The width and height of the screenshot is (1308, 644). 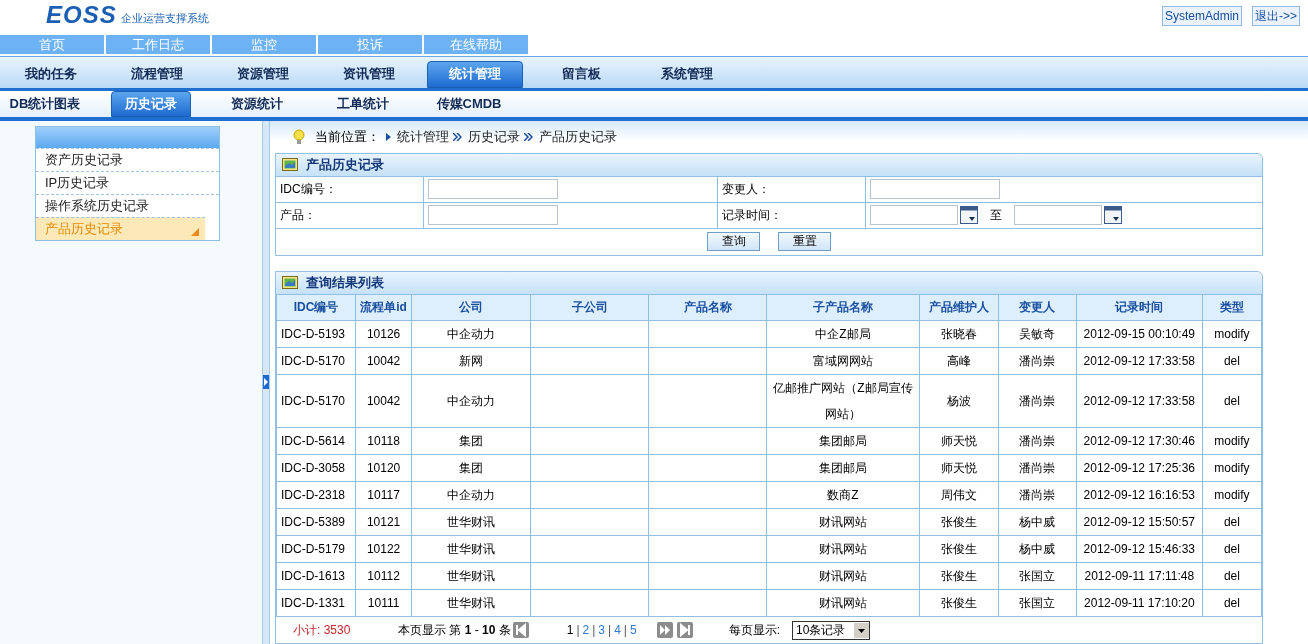 What do you see at coordinates (570, 630) in the screenshot?
I see `page-link: 1` at bounding box center [570, 630].